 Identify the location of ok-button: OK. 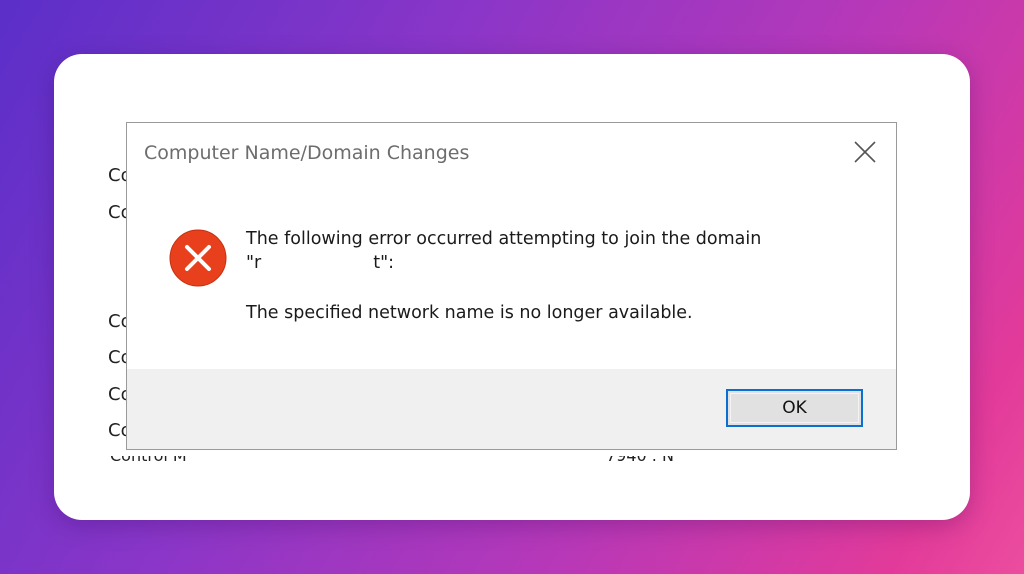
(794, 408).